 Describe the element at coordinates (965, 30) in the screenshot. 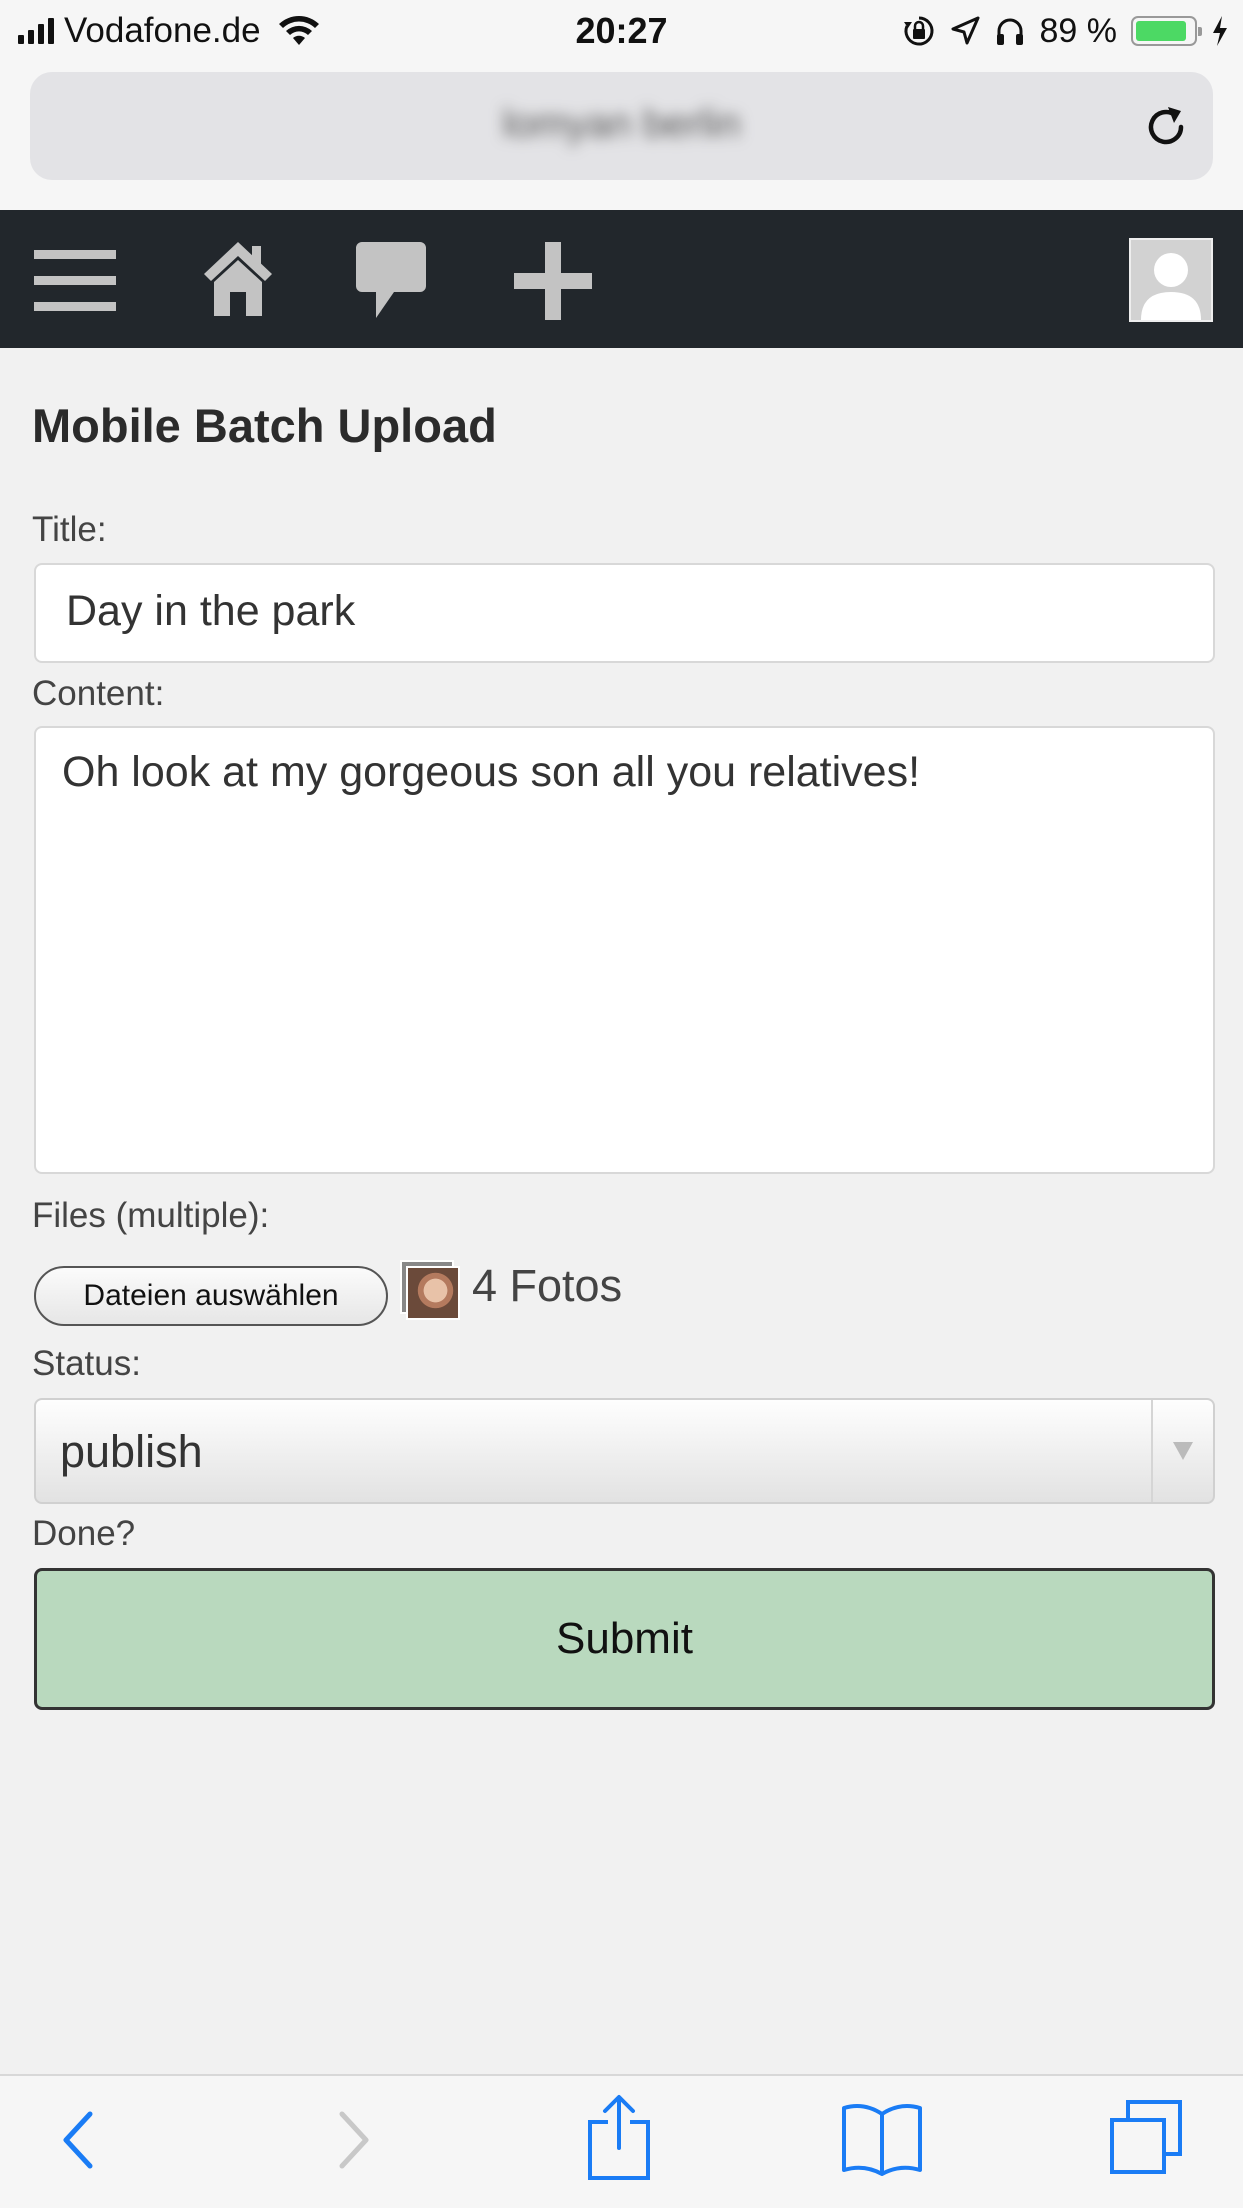

I see `location-icon` at that location.